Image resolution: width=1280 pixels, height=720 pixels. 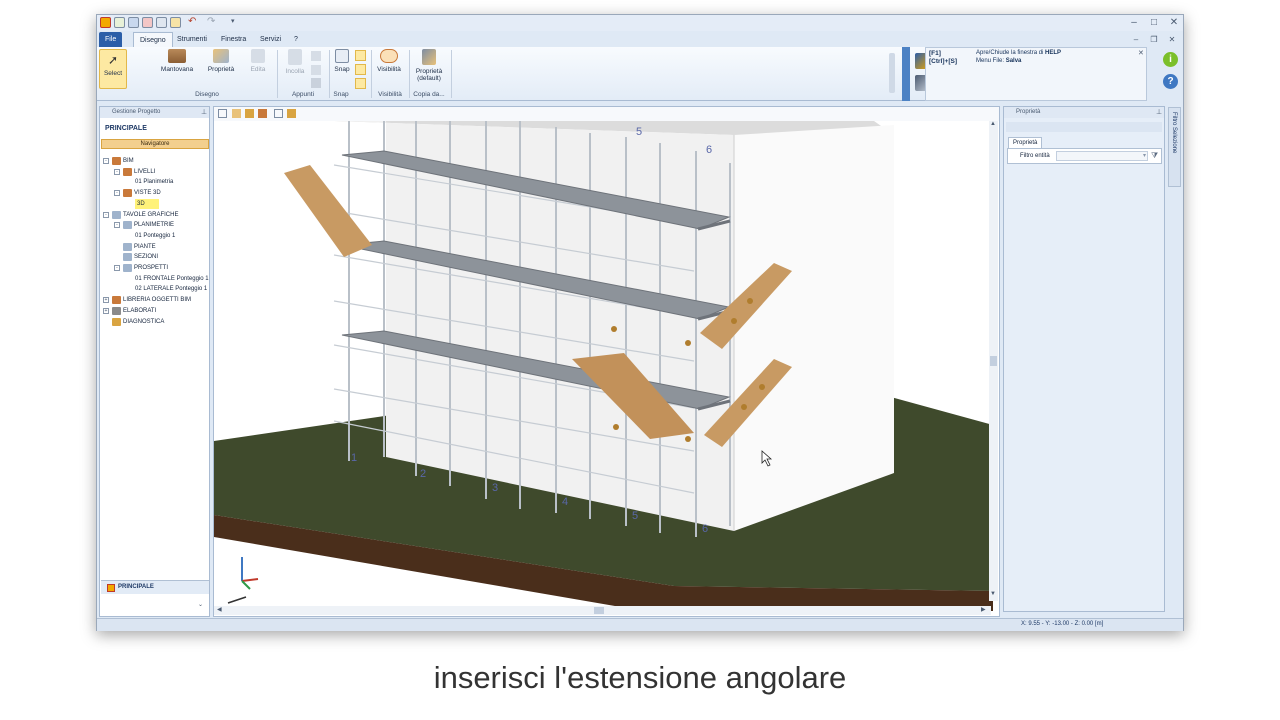 I want to click on help-panel-tab, so click(x=906, y=74).